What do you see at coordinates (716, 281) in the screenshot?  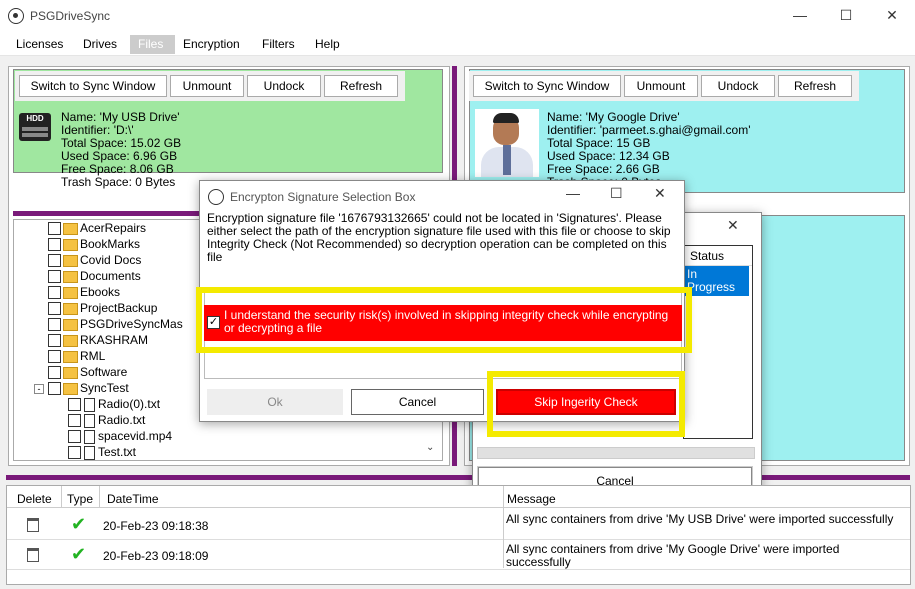 I see `status-value: In Progress` at bounding box center [716, 281].